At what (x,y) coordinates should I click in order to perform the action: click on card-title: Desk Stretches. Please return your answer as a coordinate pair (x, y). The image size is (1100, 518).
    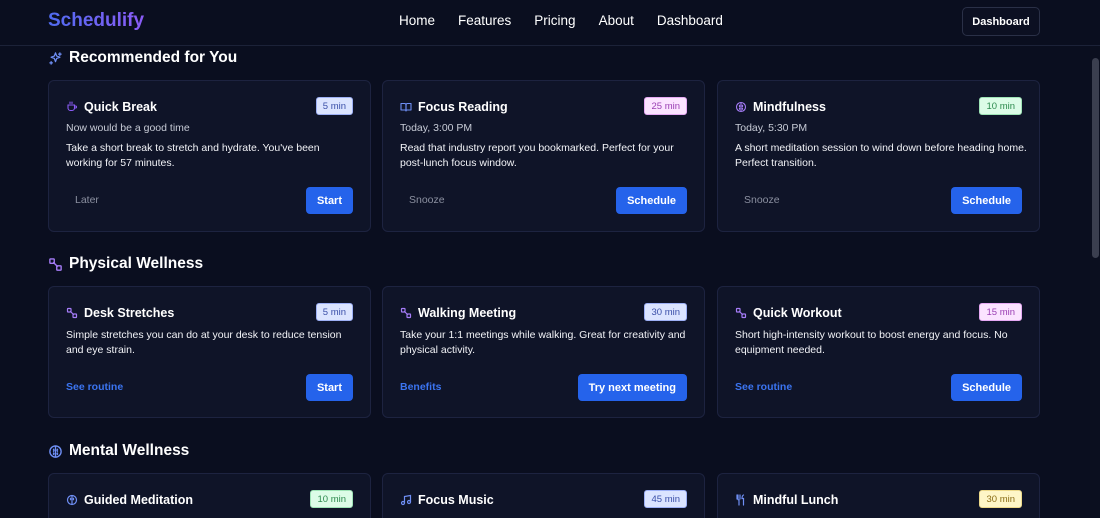
    Looking at the image, I should click on (129, 313).